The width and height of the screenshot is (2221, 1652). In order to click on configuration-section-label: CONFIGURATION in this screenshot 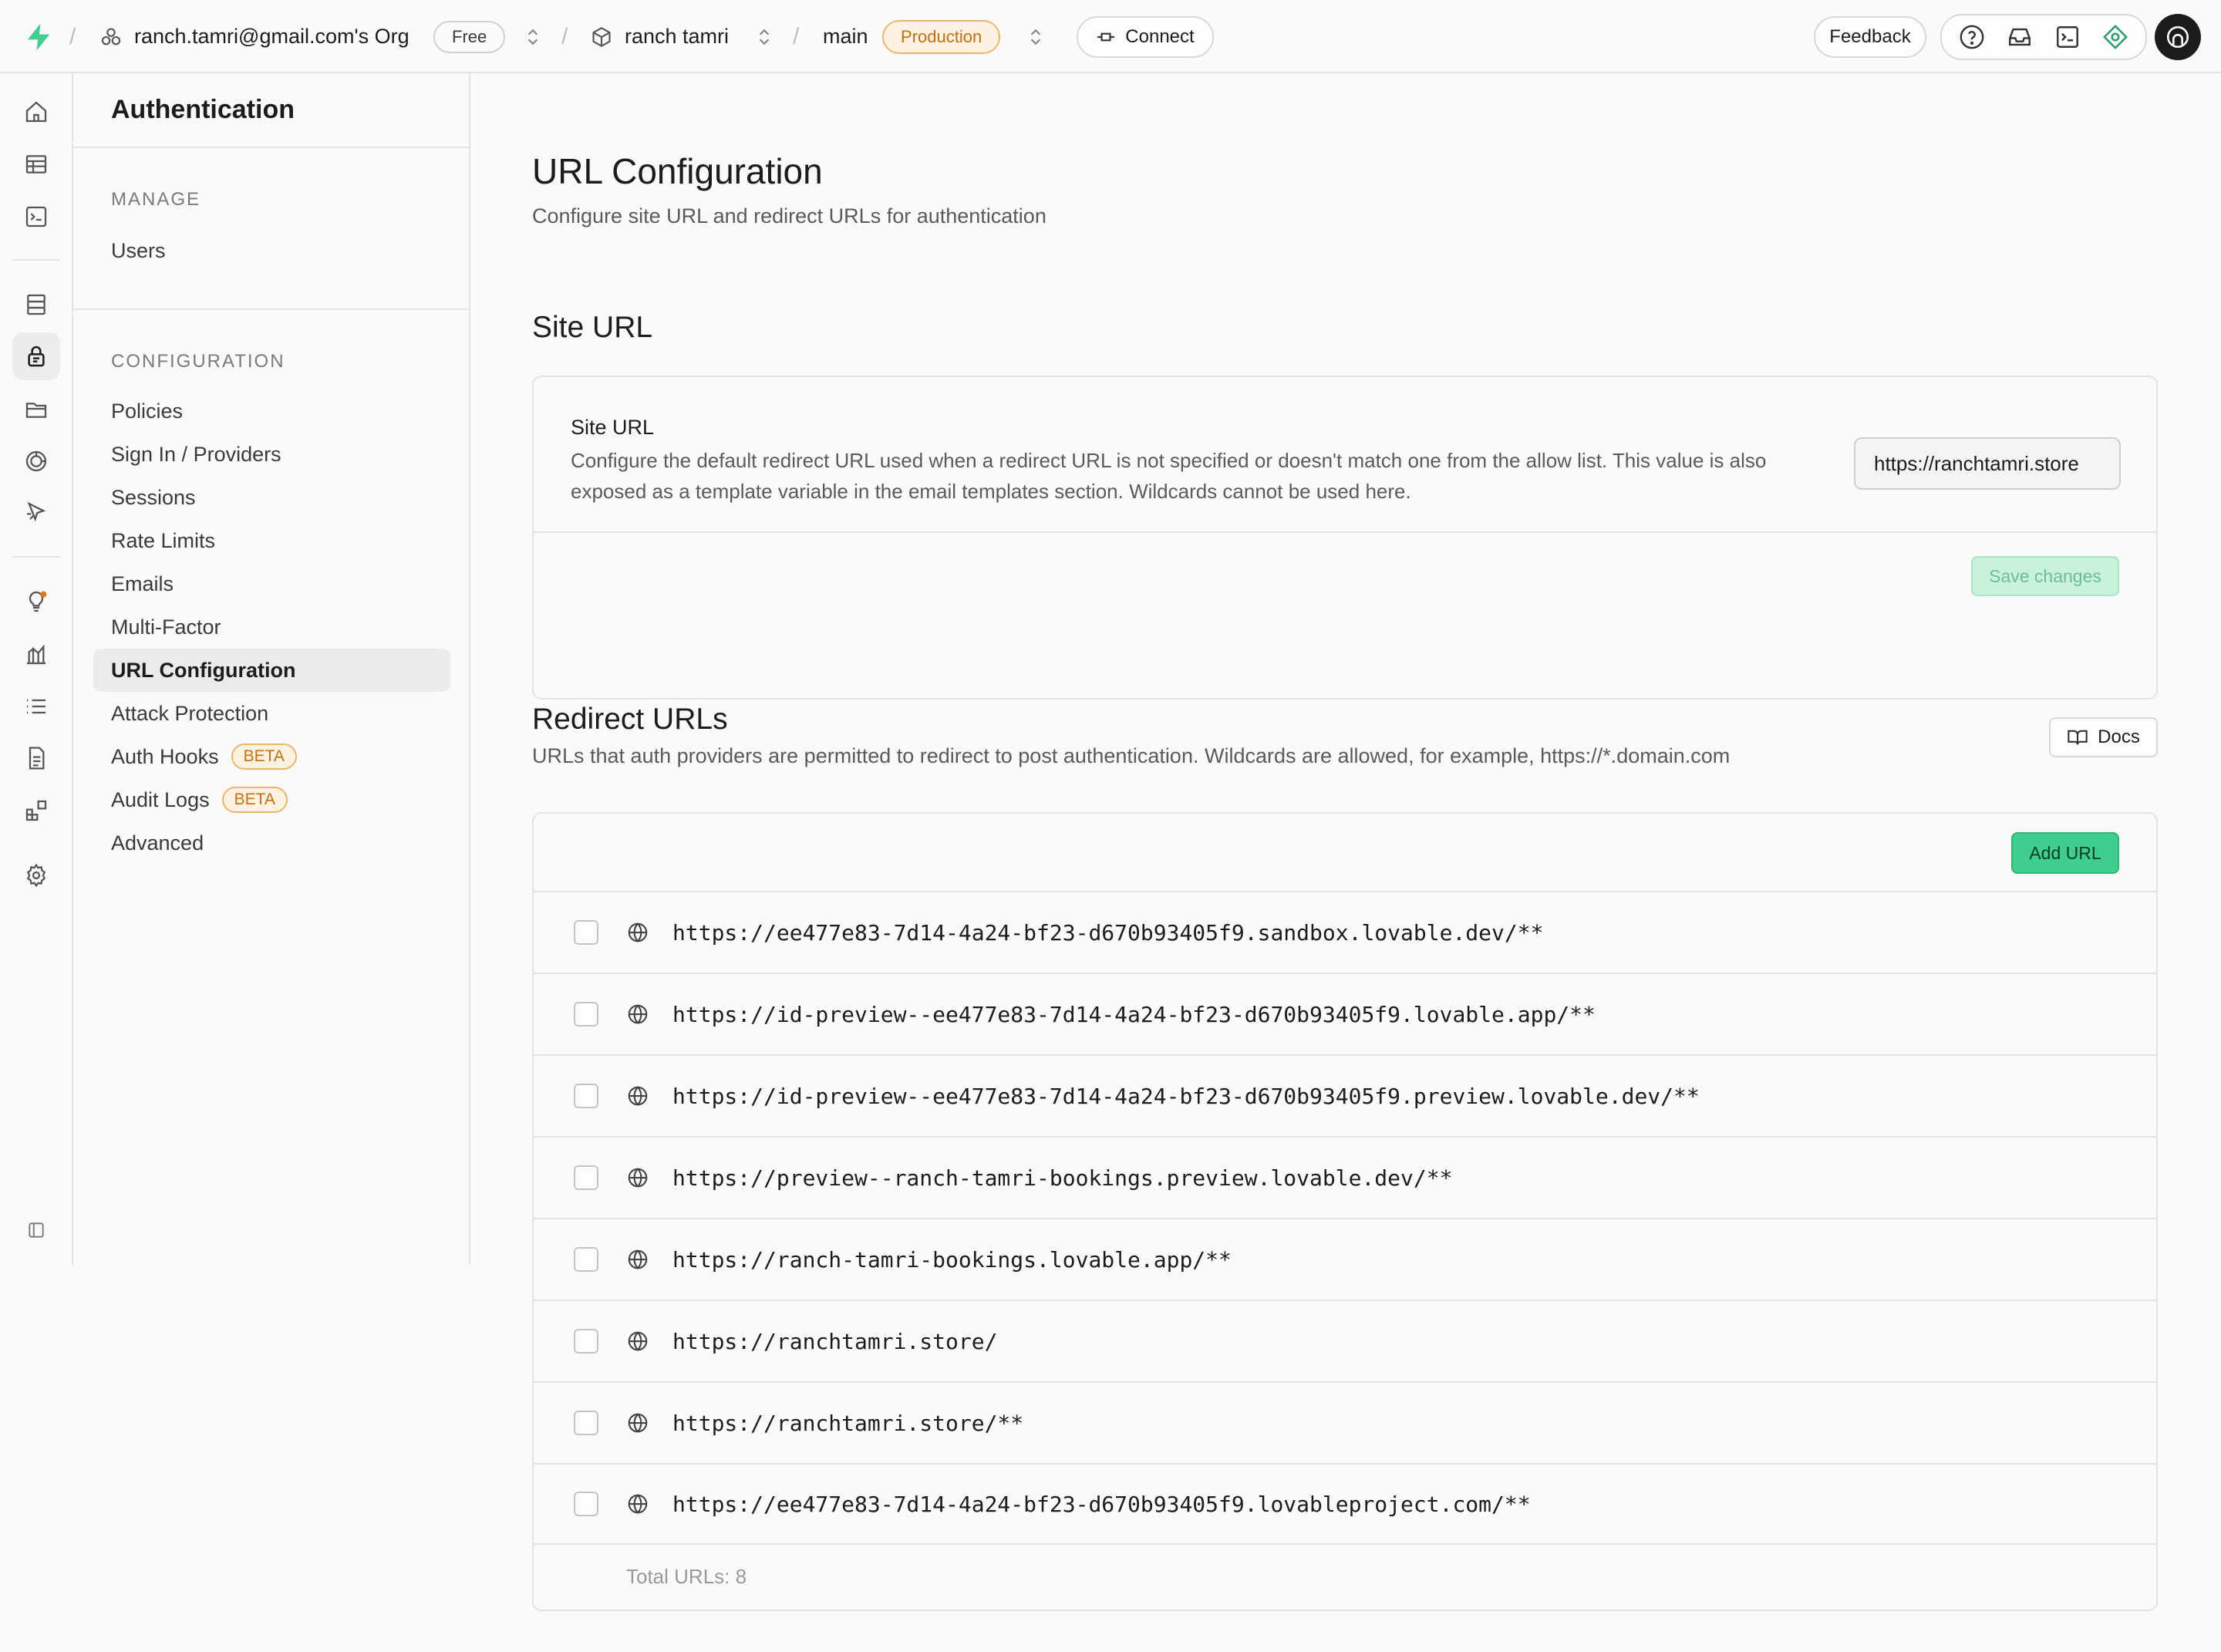, I will do `click(198, 362)`.